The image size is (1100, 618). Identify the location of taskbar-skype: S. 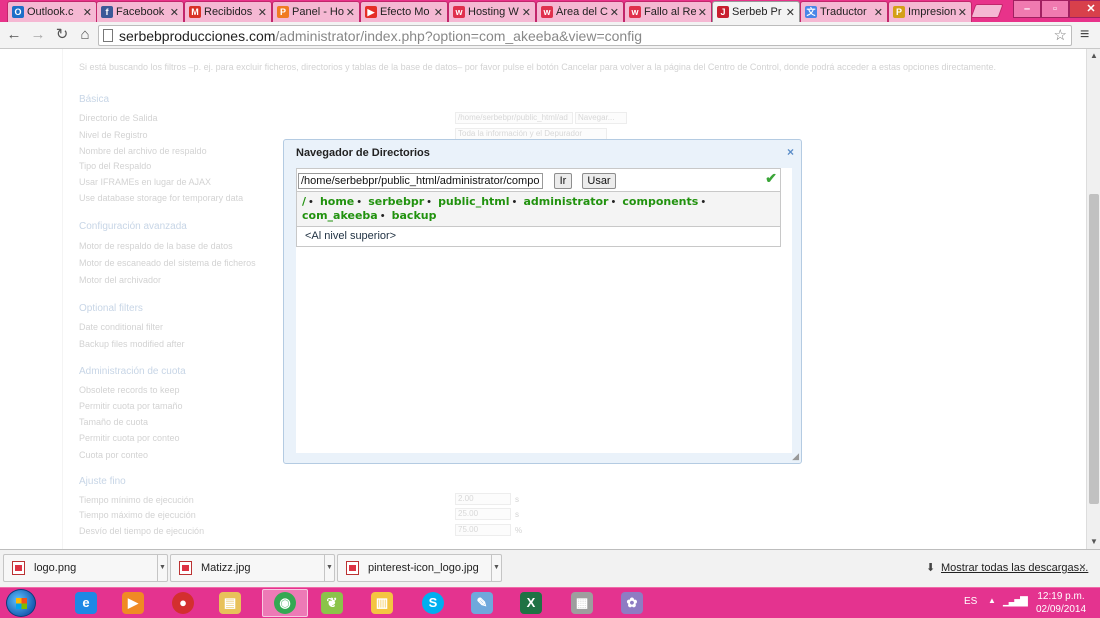
(433, 603).